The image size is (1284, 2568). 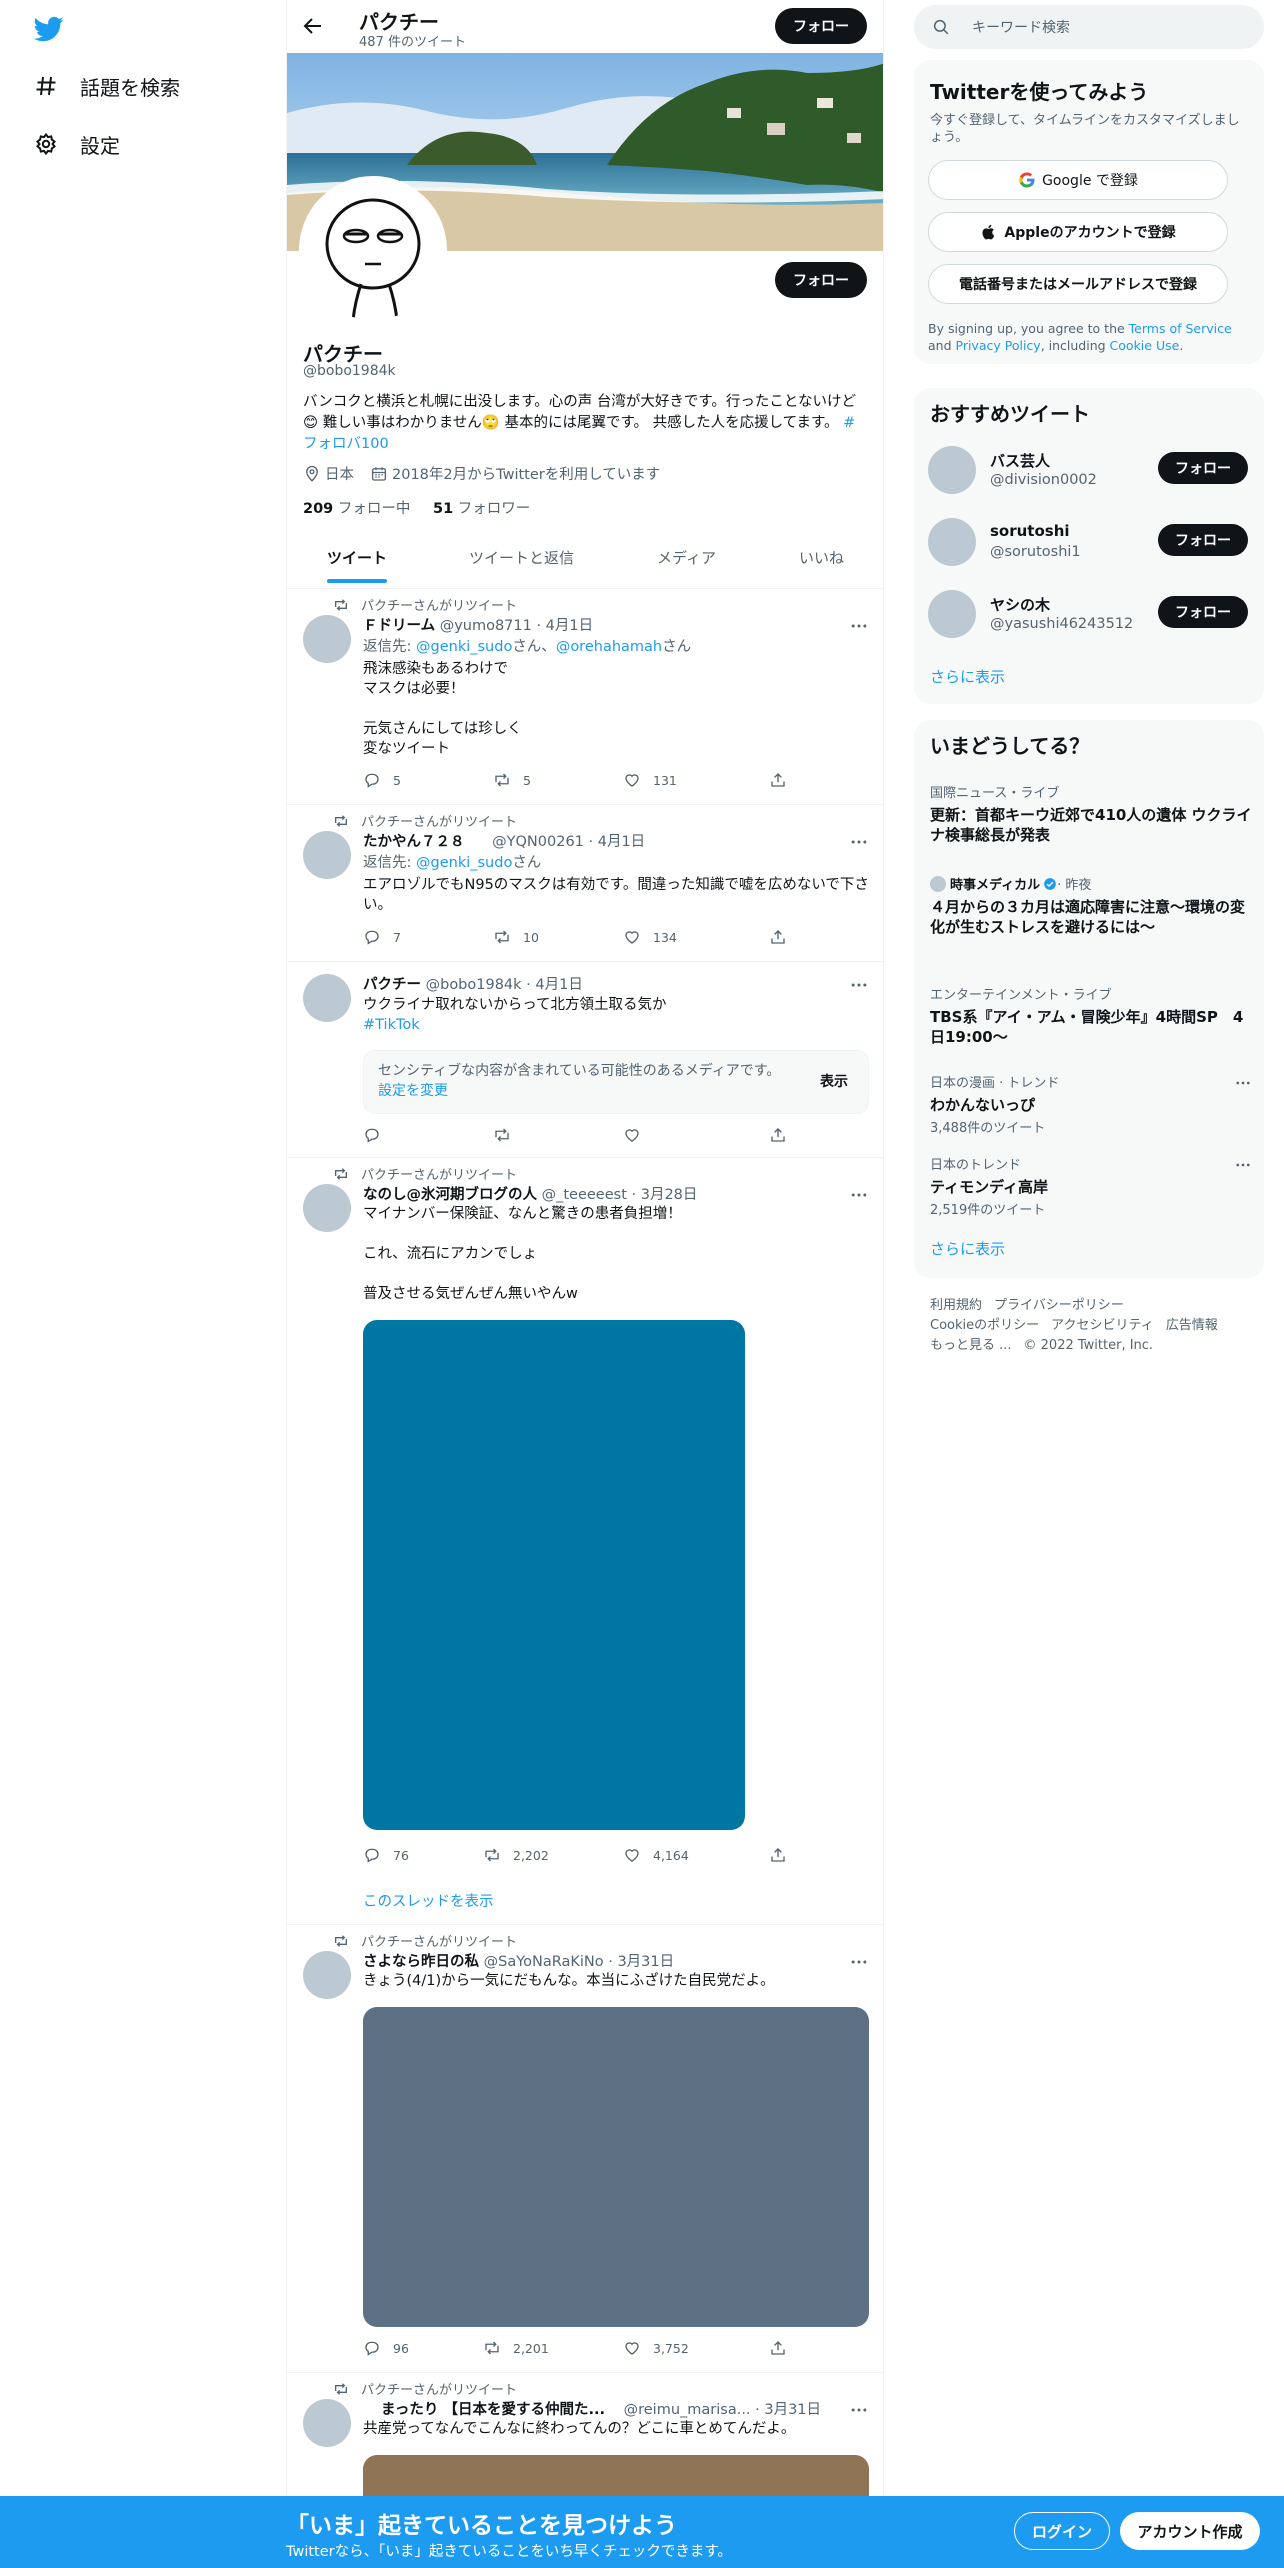 I want to click on reply-button: 5, so click(x=382, y=780).